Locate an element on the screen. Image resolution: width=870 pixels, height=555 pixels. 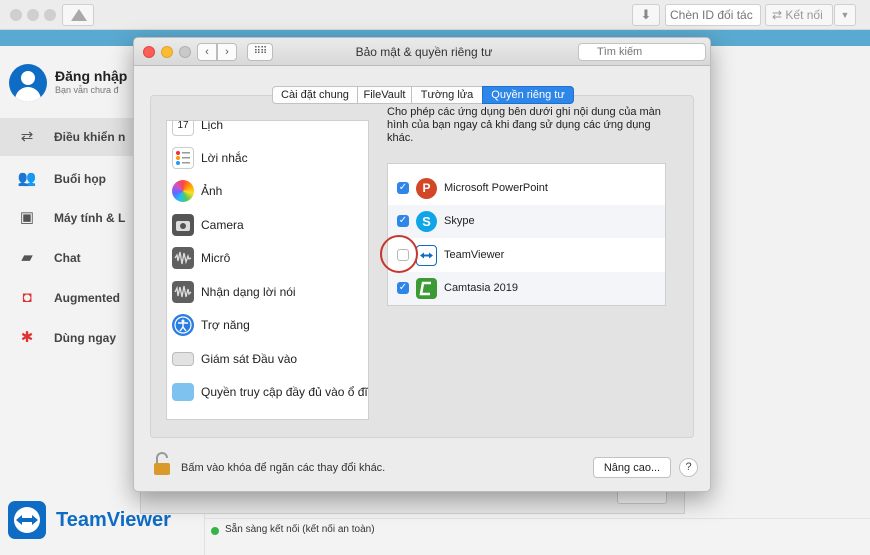
avatar is located at coordinates (28, 83).